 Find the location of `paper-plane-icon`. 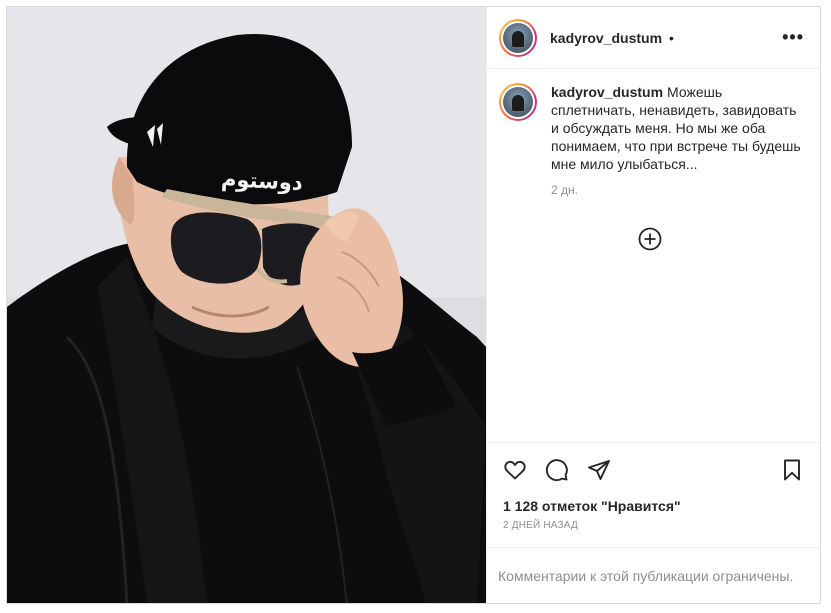

paper-plane-icon is located at coordinates (599, 470).